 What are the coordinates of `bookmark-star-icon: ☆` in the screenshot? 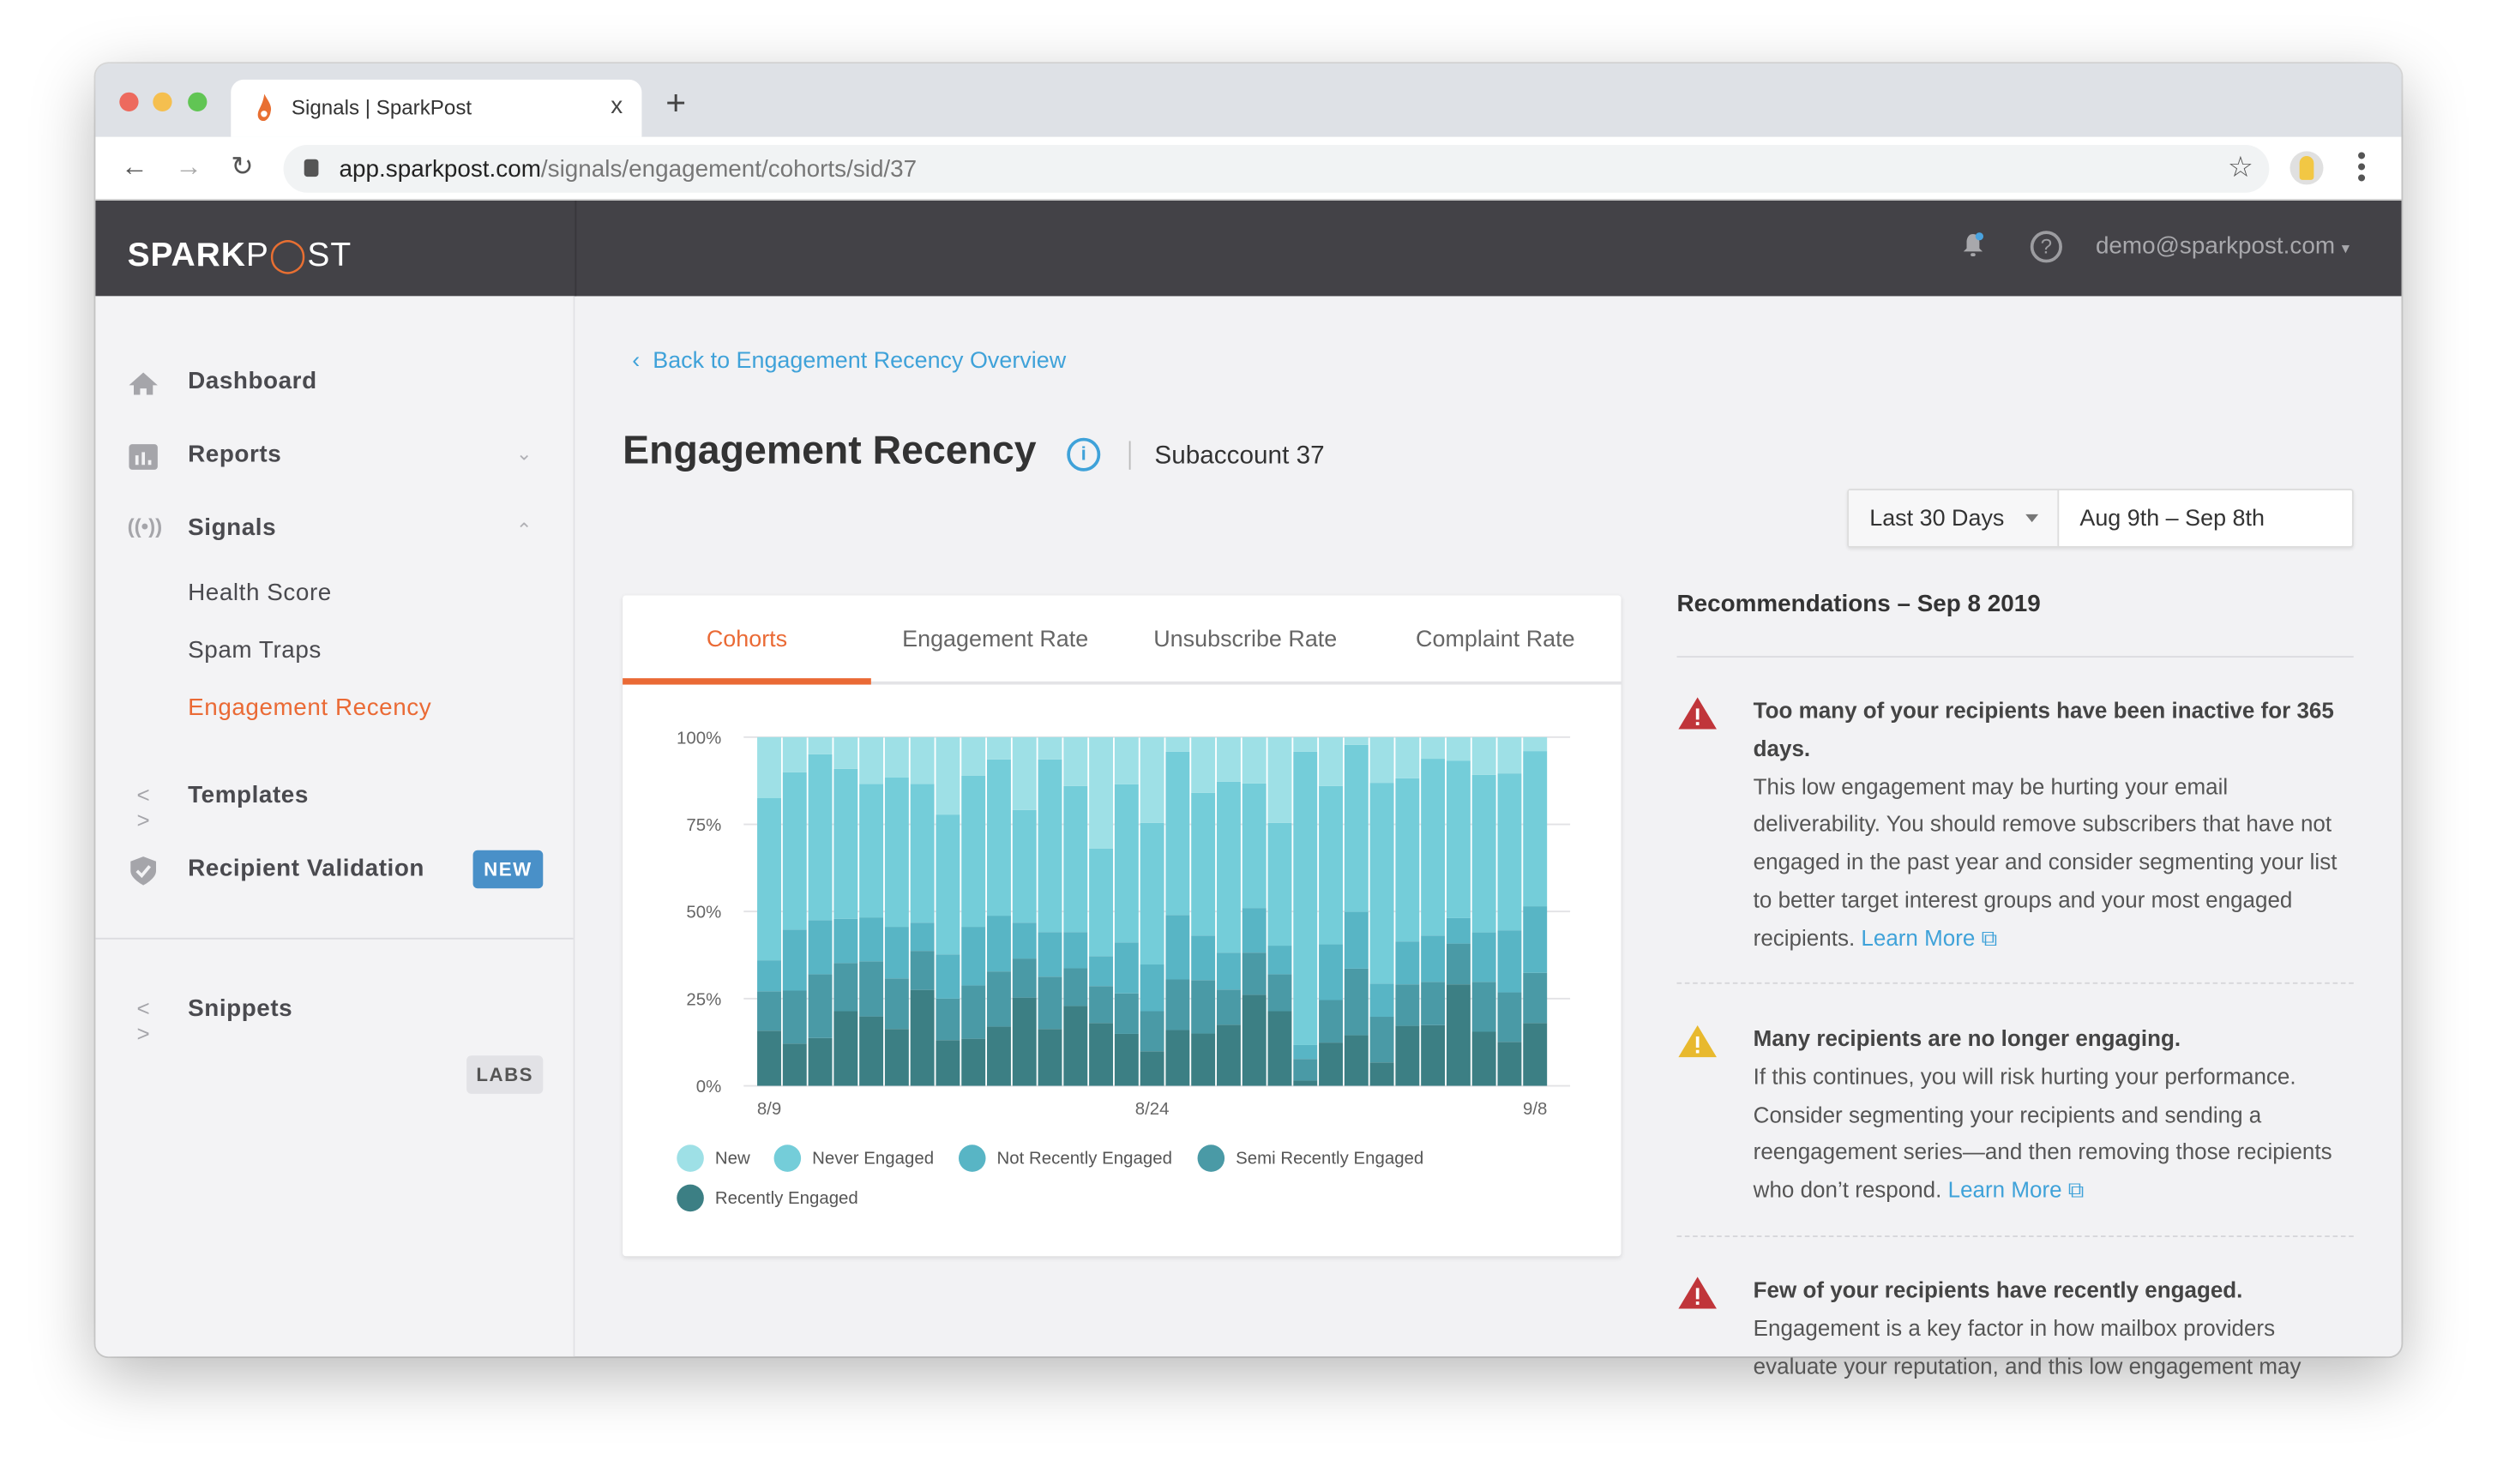 It's located at (2240, 167).